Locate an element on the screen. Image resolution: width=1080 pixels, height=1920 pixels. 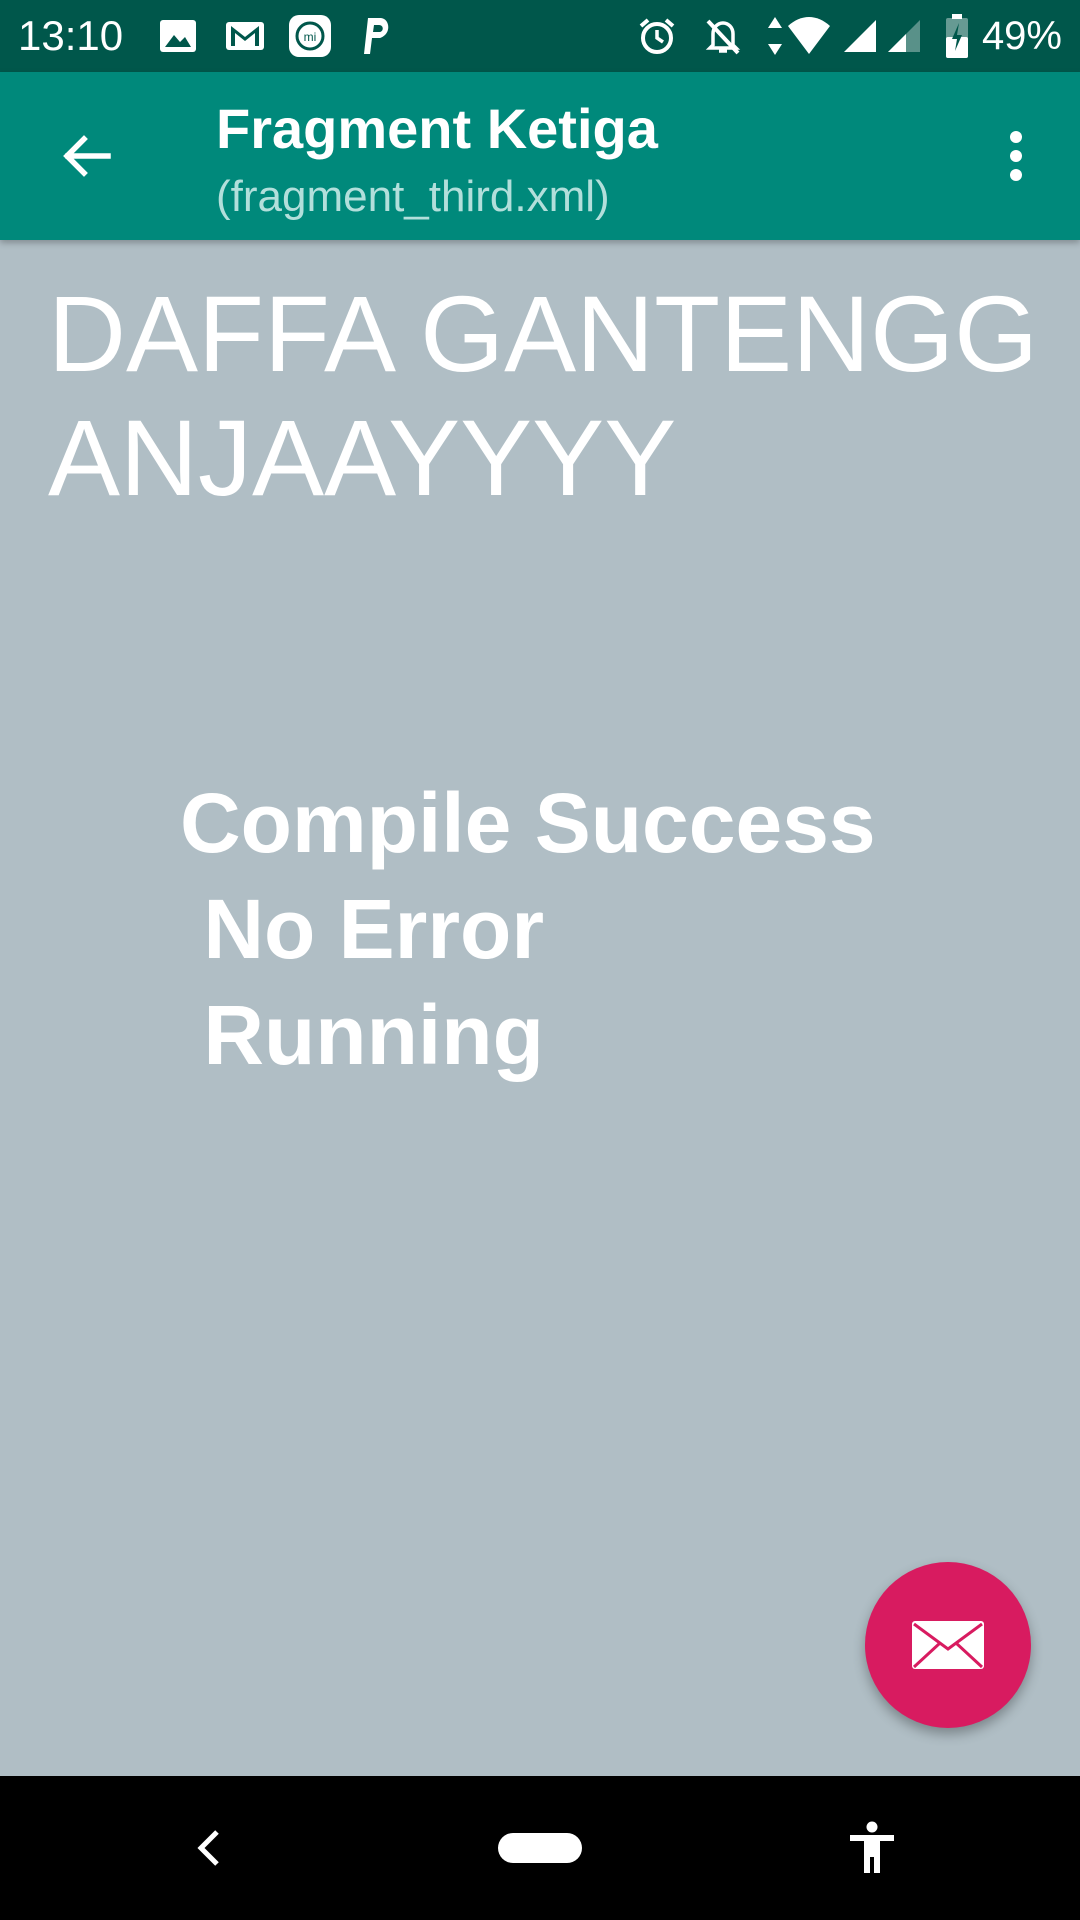
heading-text: DAFFA GANTENGG ANJAAYYYY is located at coordinates (543, 395).